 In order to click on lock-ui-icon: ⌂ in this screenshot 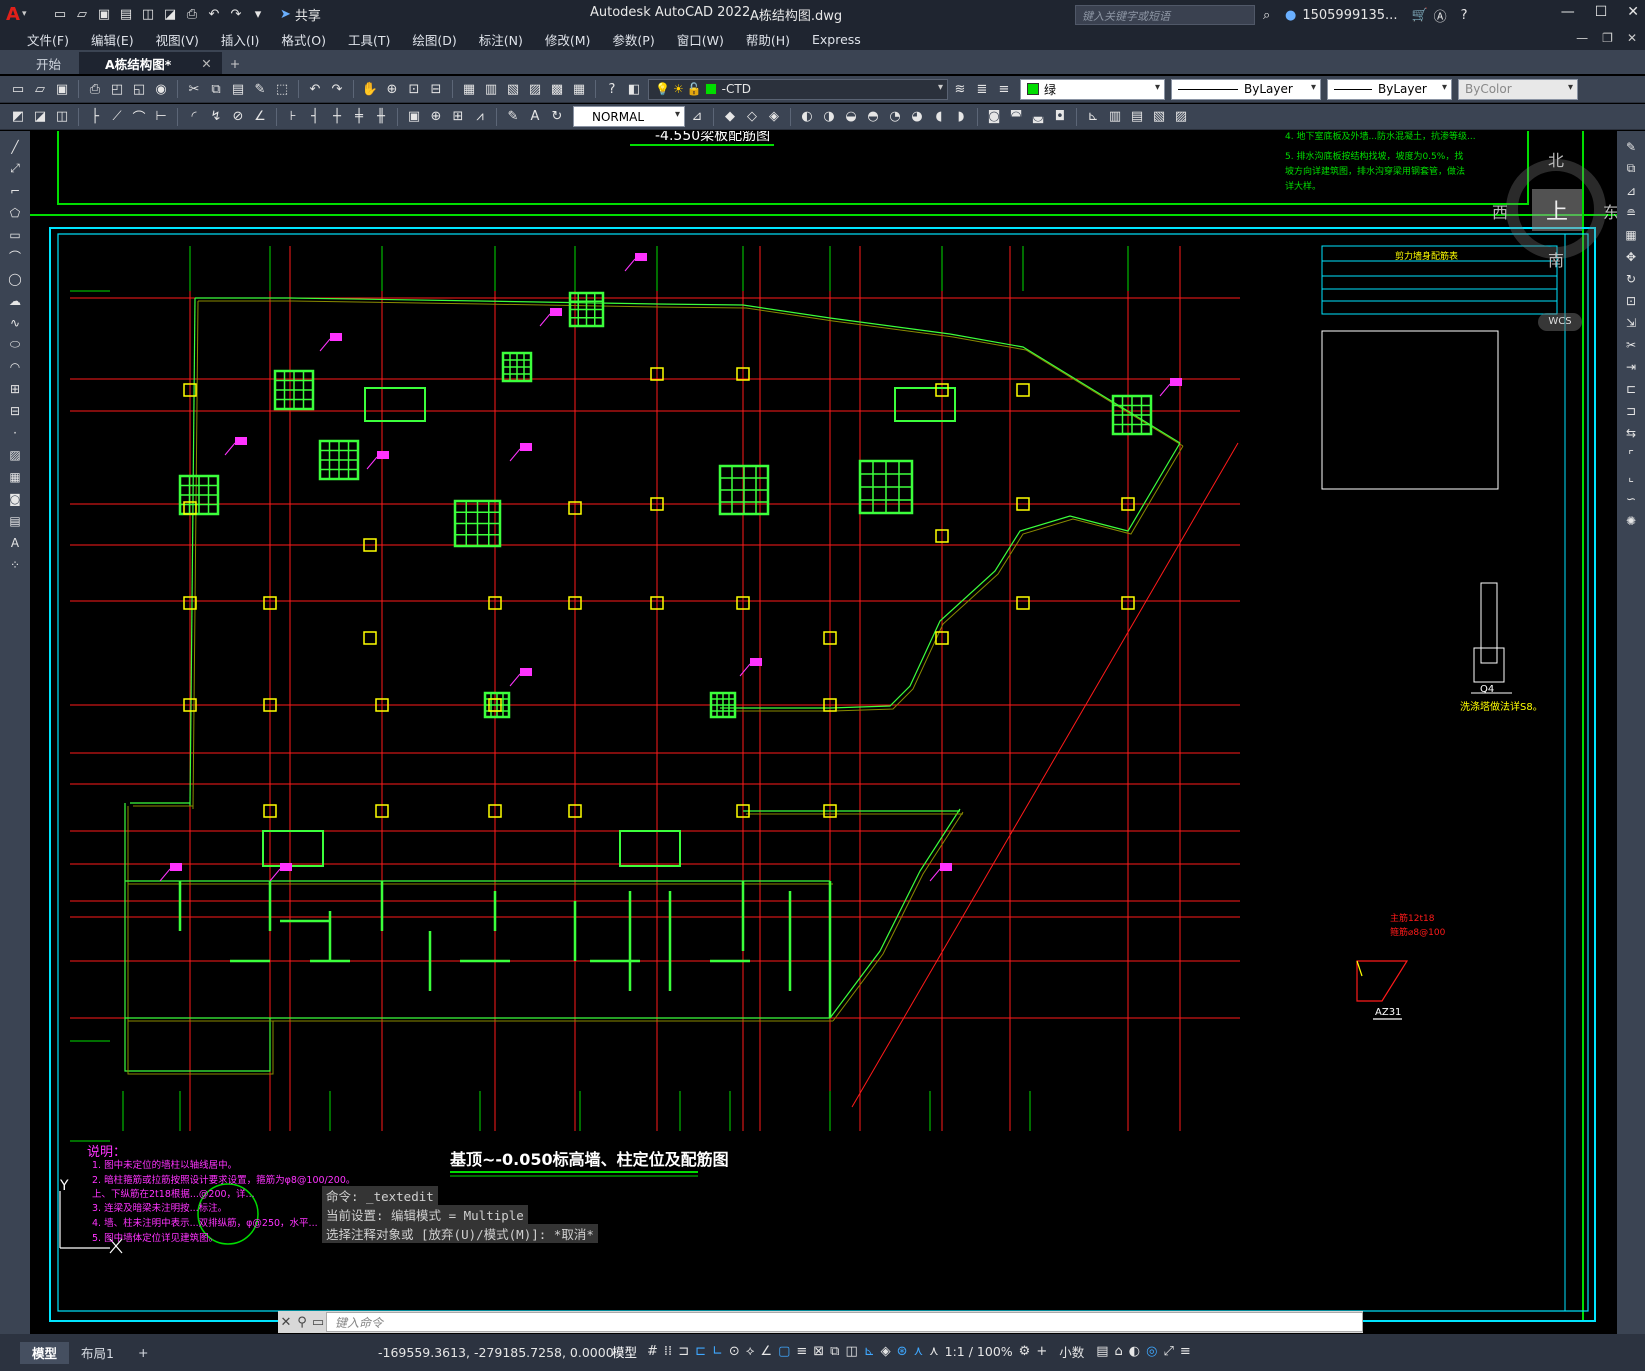, I will do `click(1119, 1351)`.